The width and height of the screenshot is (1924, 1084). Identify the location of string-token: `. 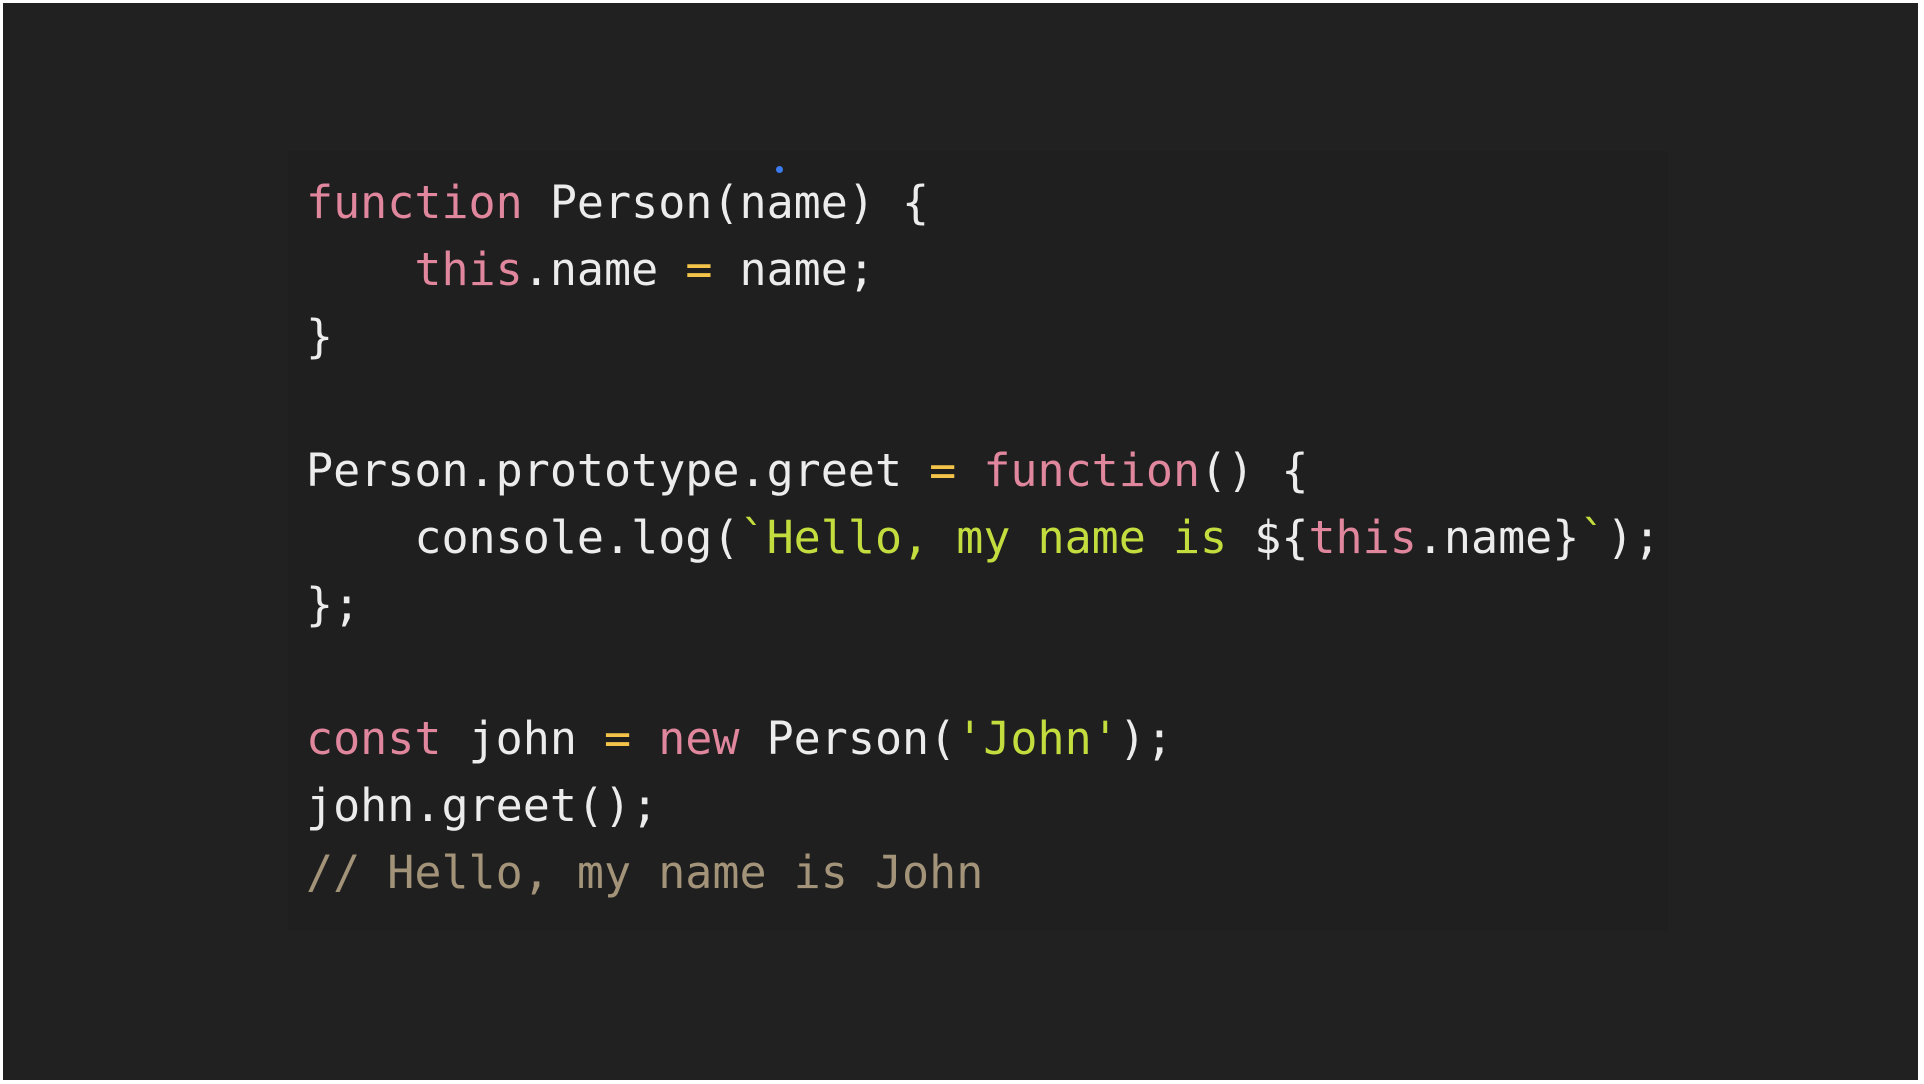
(1593, 537).